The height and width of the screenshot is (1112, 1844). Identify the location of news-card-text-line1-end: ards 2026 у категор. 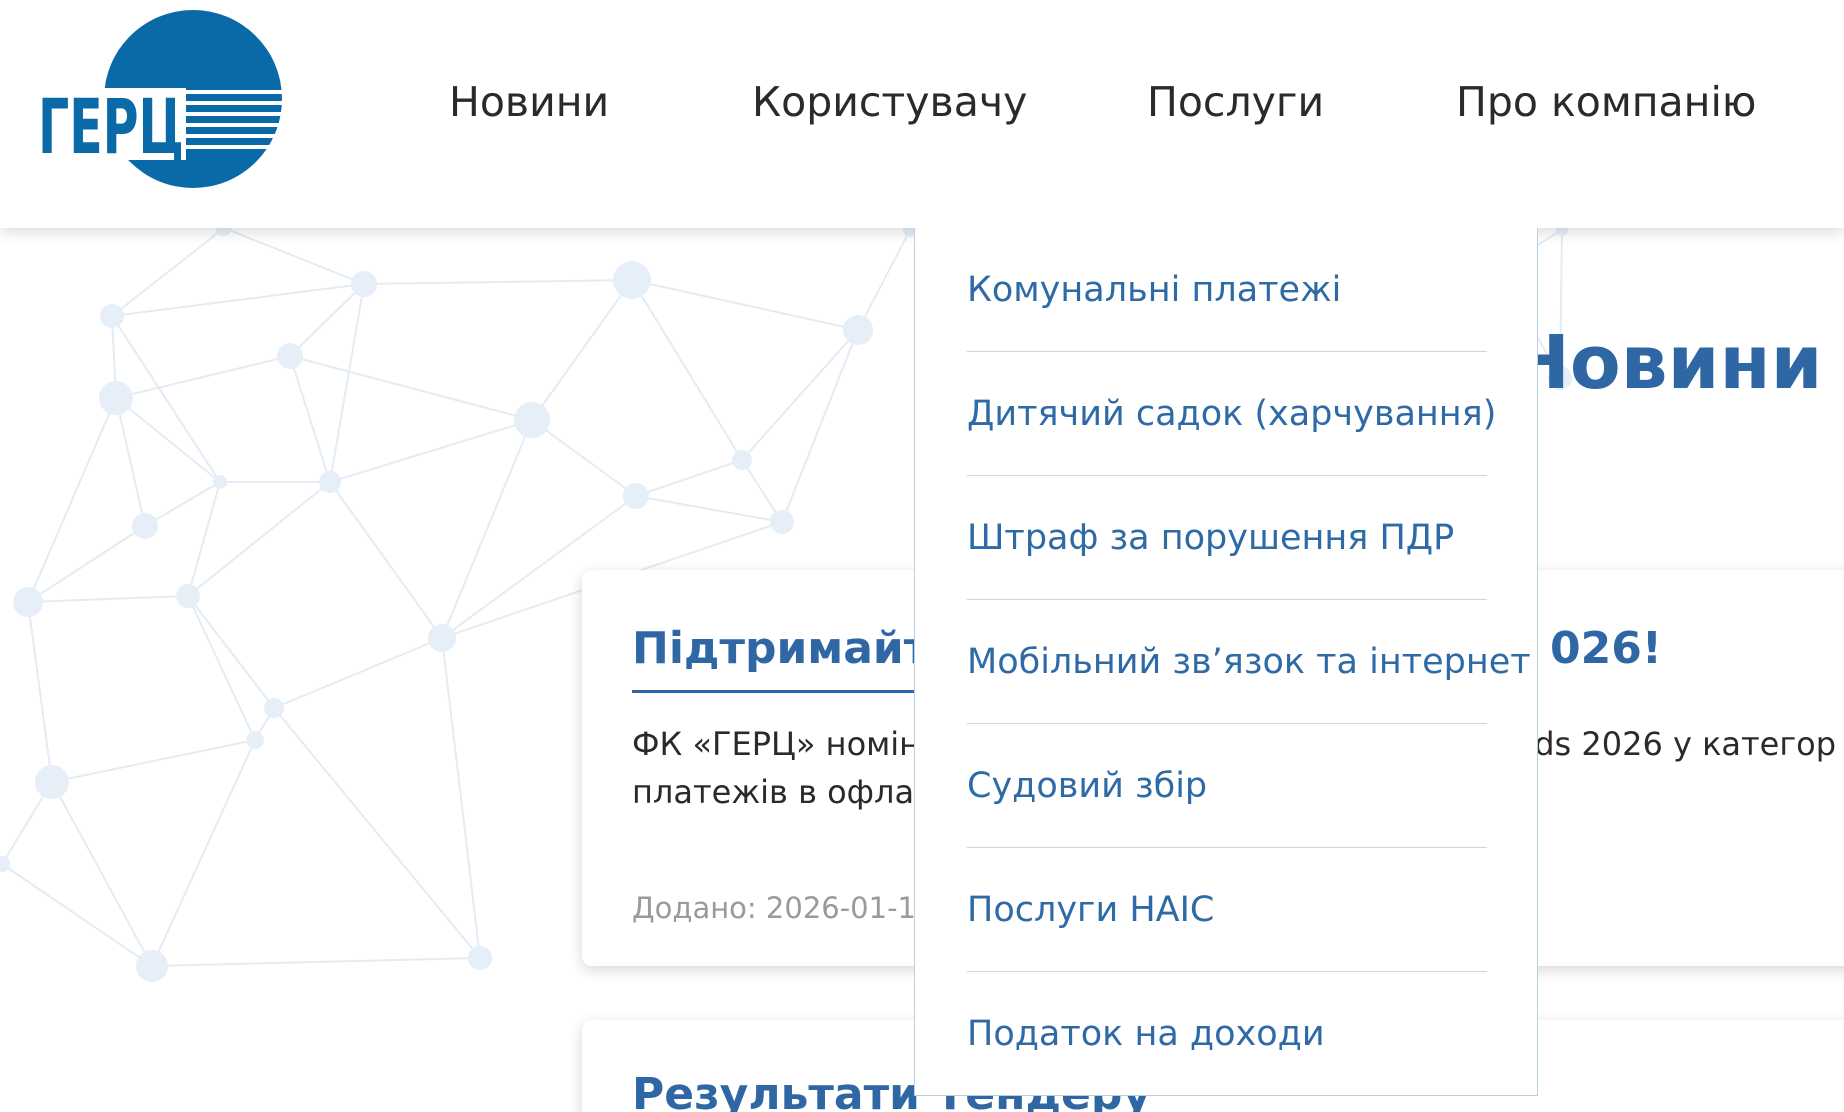
(1669, 744).